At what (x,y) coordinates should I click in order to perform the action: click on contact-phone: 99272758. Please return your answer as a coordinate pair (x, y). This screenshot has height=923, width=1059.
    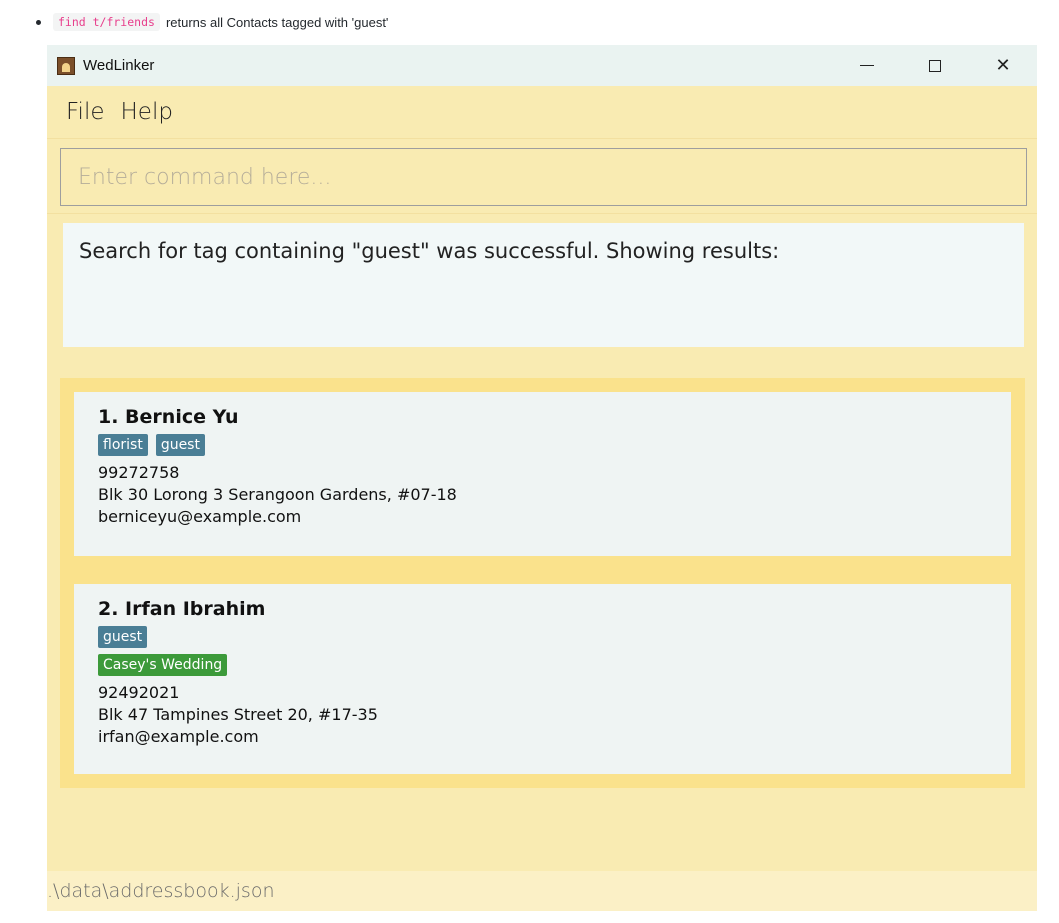
    Looking at the image, I should click on (139, 472).